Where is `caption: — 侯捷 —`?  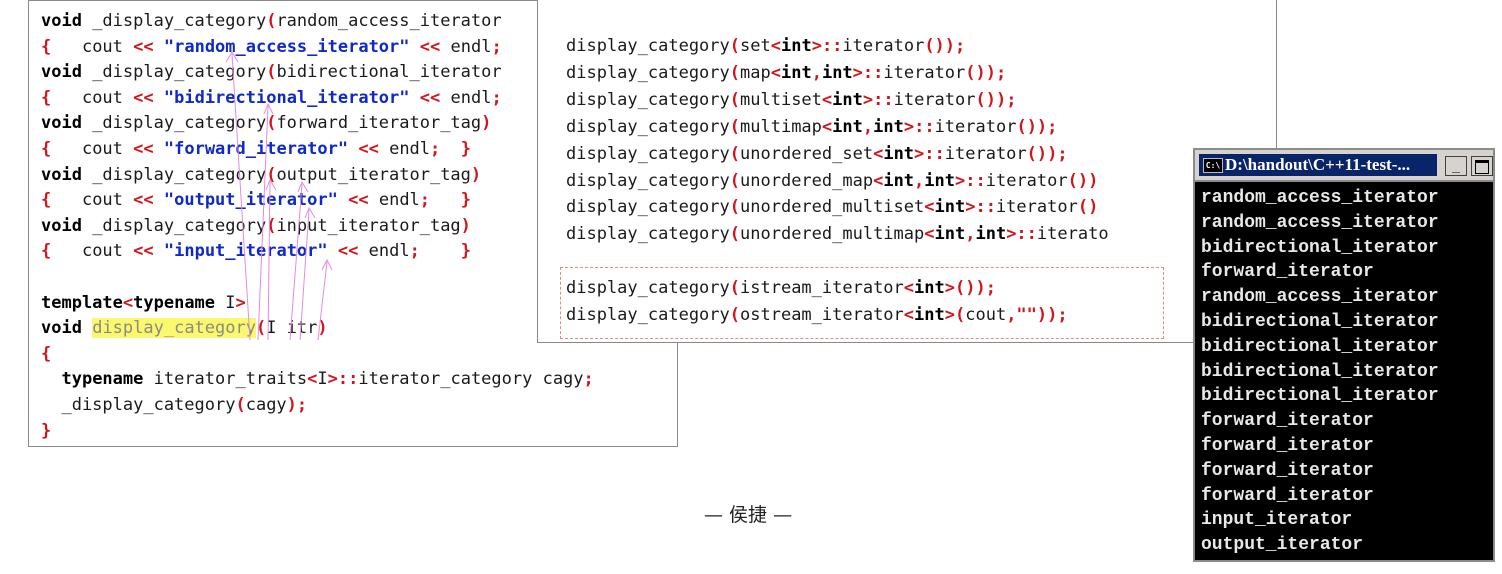
caption: — 侯捷 — is located at coordinates (748, 515).